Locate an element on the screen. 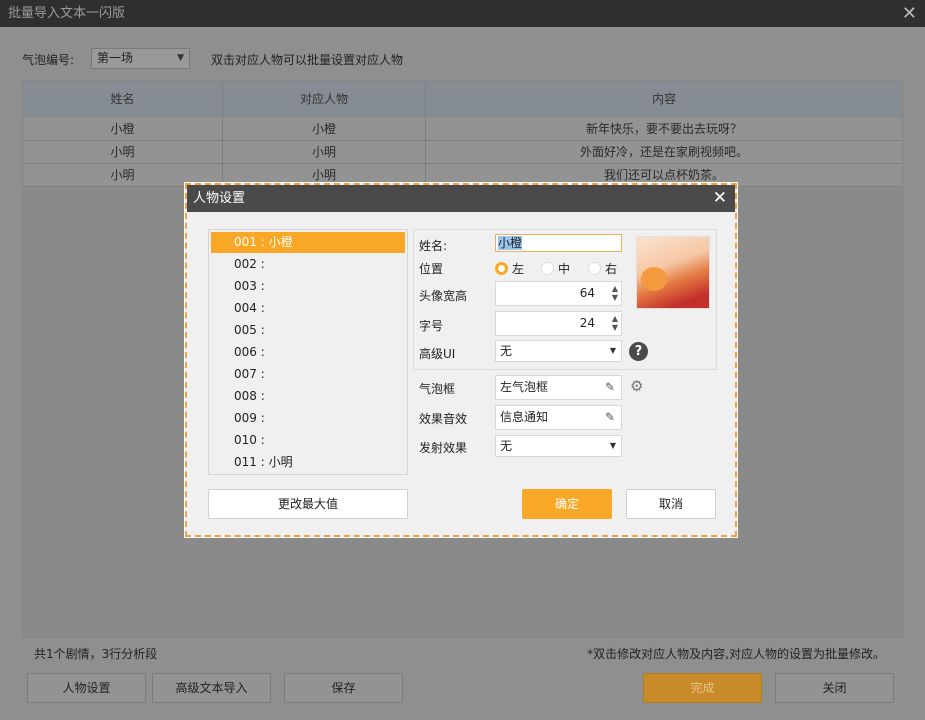 The image size is (925, 720). done-button: 完成 is located at coordinates (702, 688).